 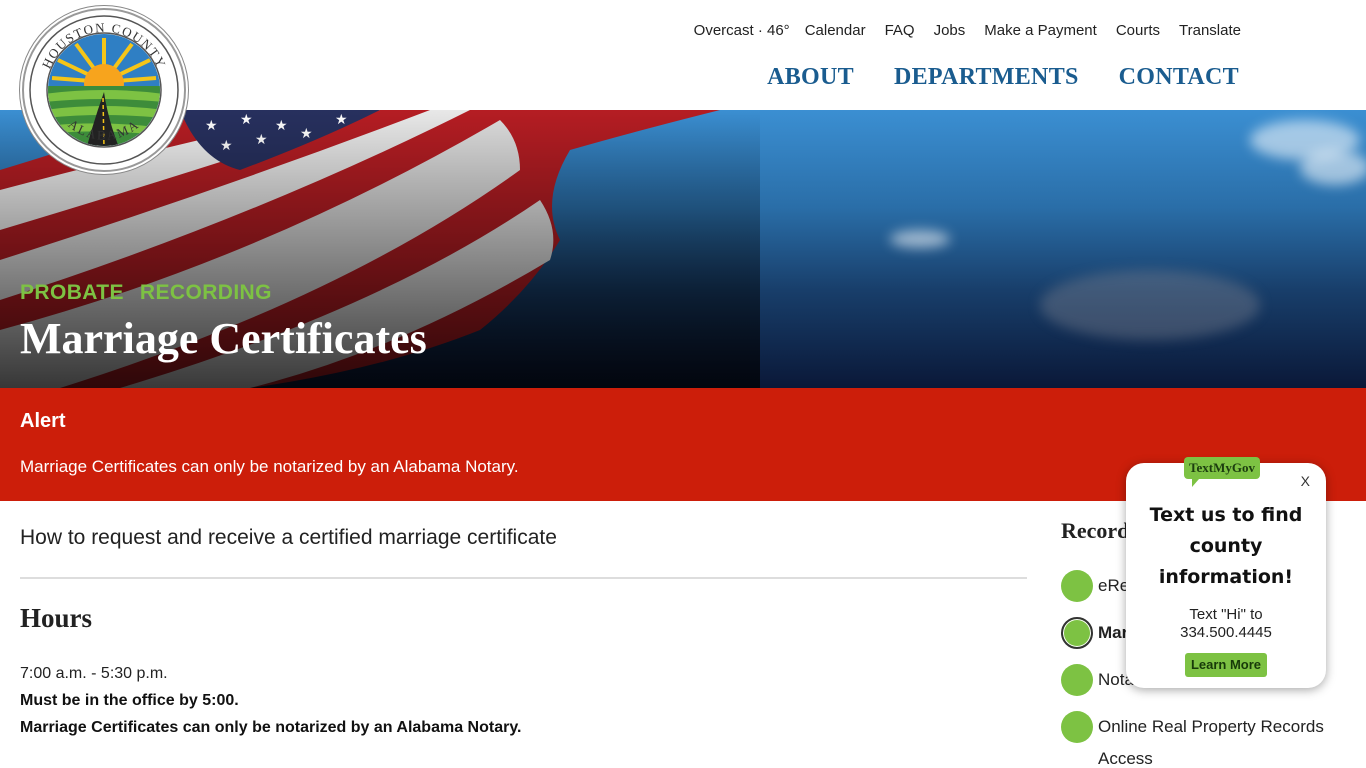 What do you see at coordinates (810, 77) in the screenshot?
I see `nav-about: ABOUT` at bounding box center [810, 77].